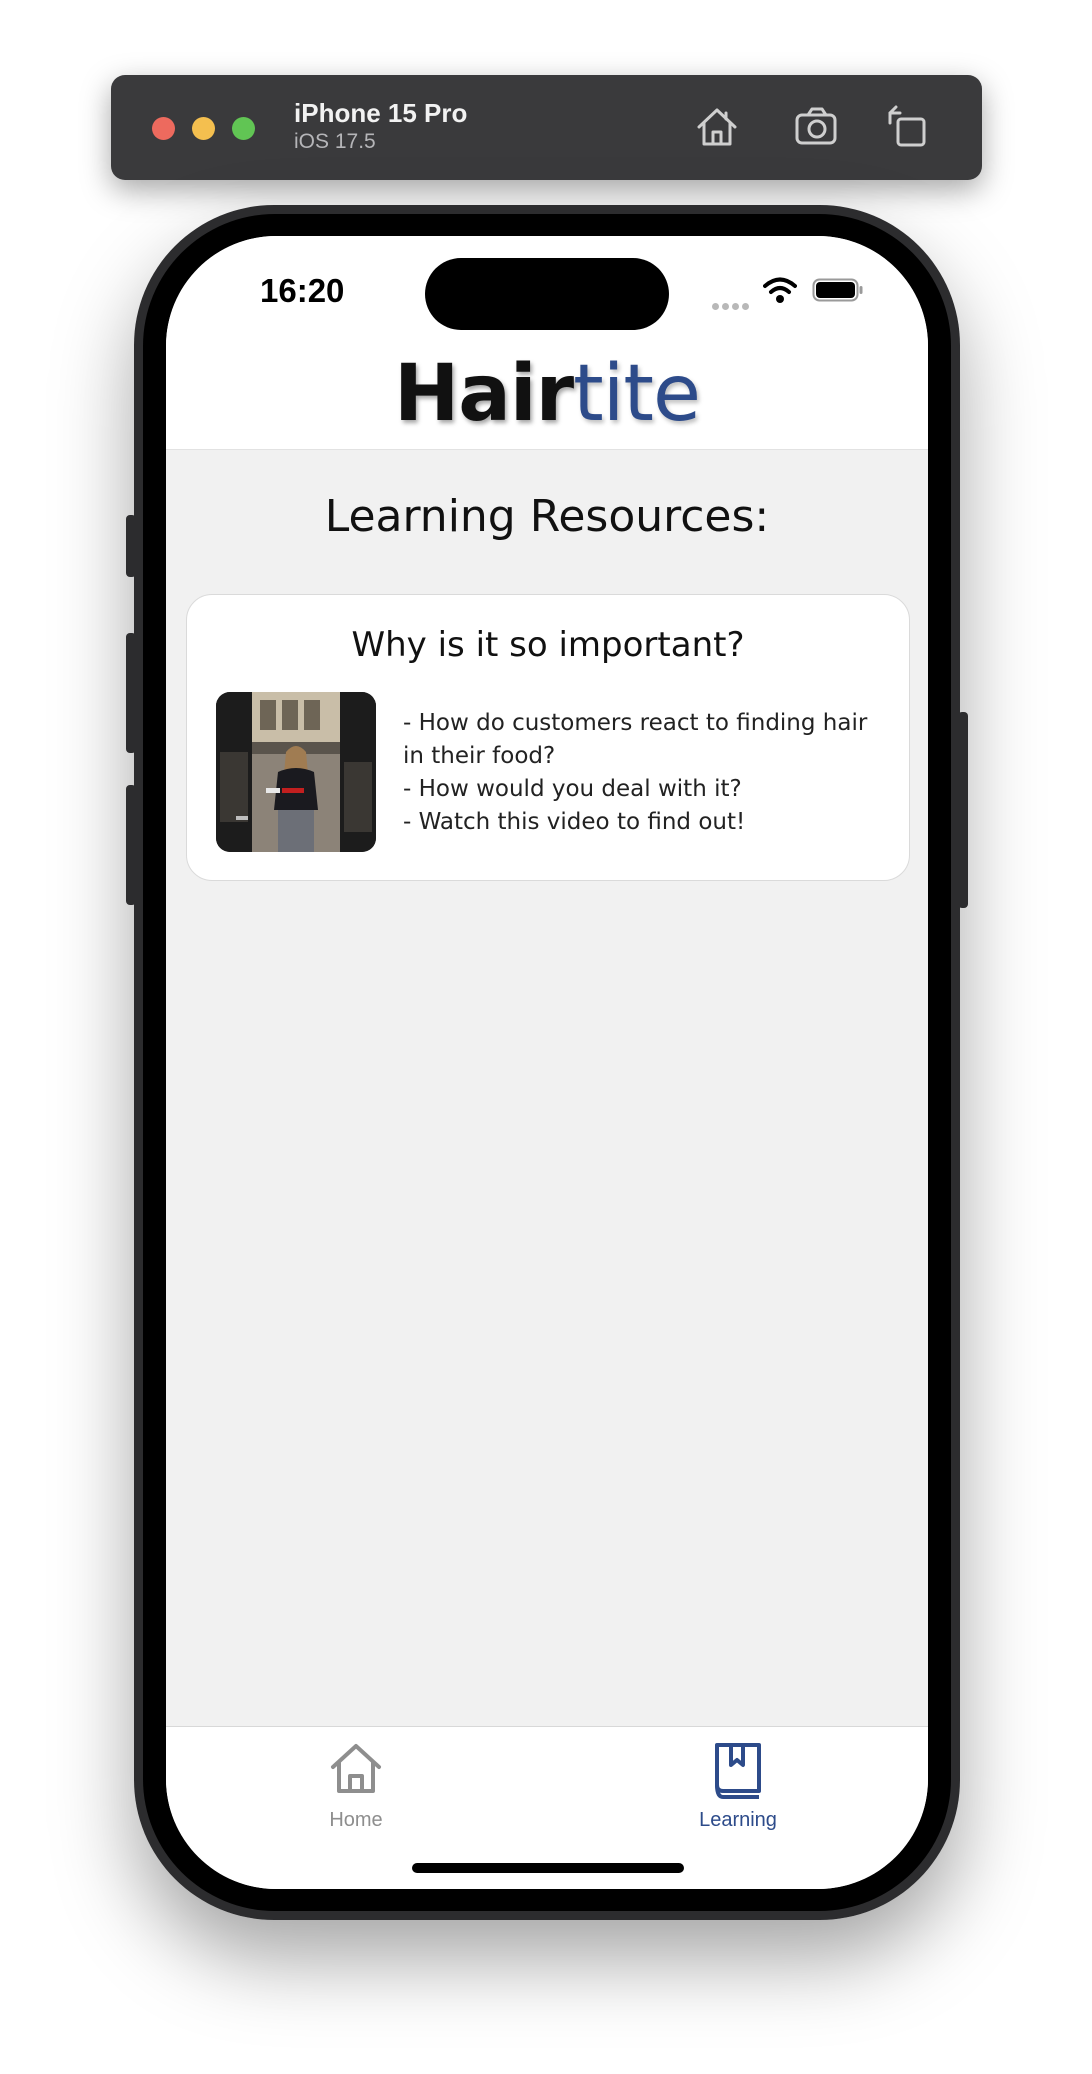  What do you see at coordinates (484, 394) in the screenshot?
I see `logo-hair-text: Hair` at bounding box center [484, 394].